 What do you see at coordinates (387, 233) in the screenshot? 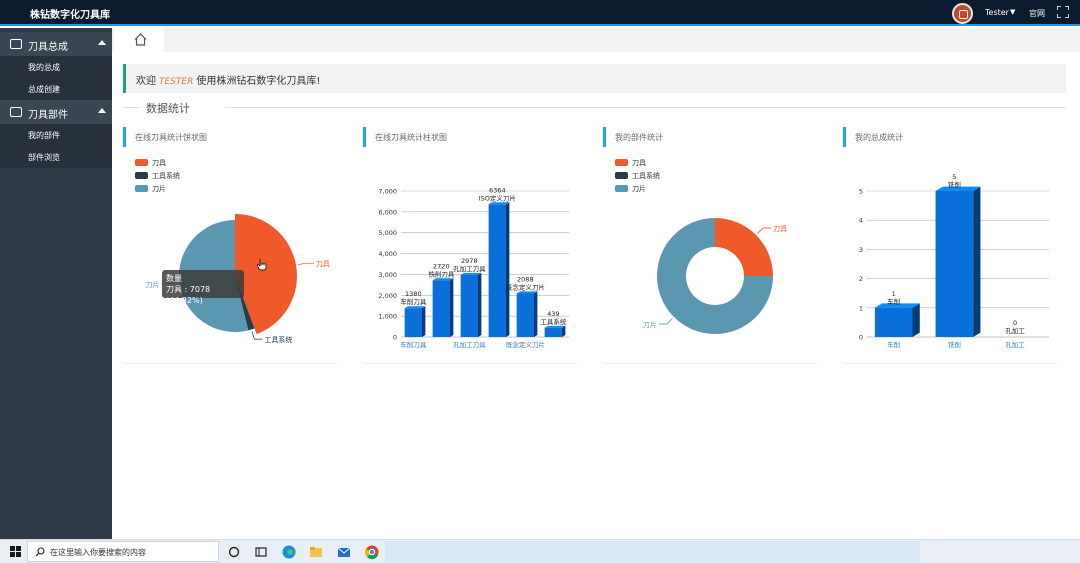
I see `y-tick-label: 5,000` at bounding box center [387, 233].